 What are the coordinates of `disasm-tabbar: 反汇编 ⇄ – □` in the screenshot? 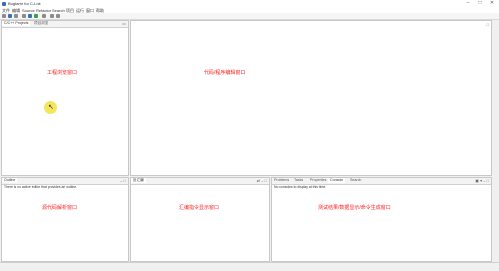 It's located at (200, 181).